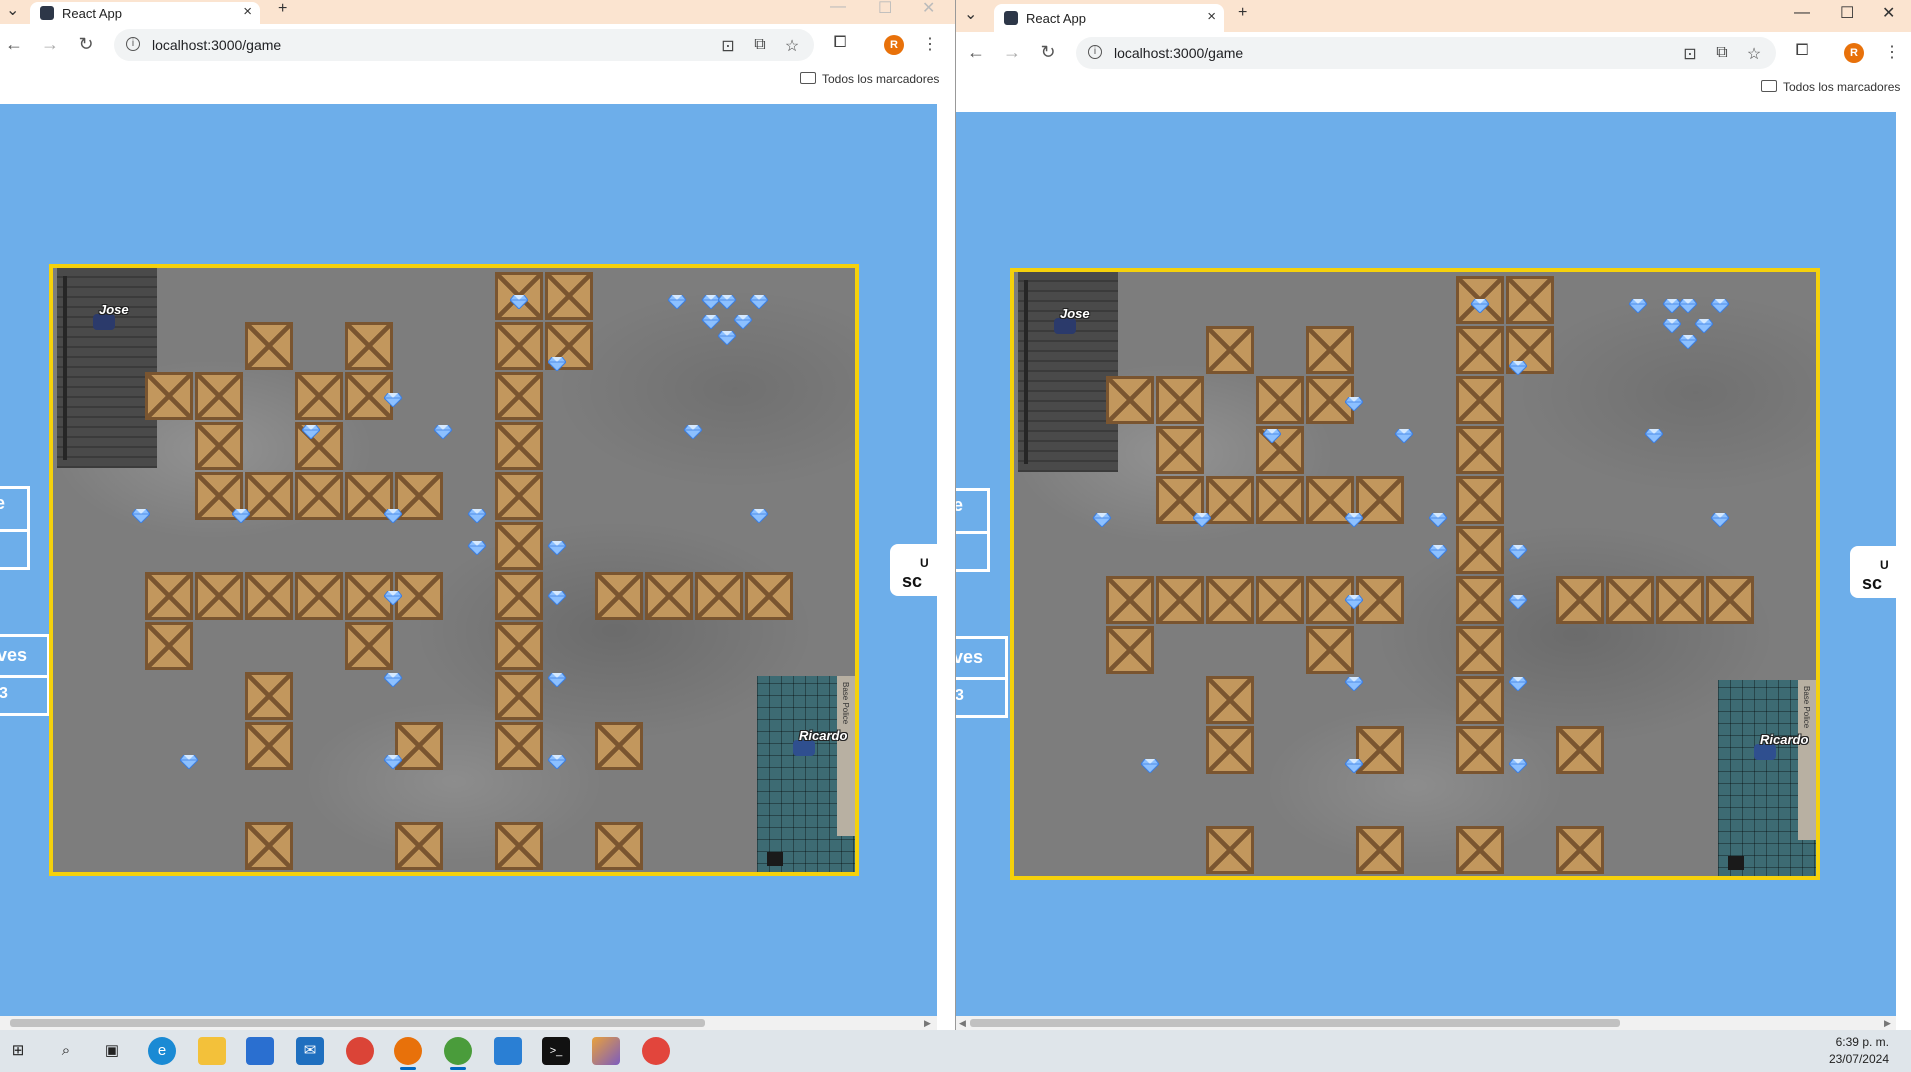  Describe the element at coordinates (1433, 88) in the screenshot. I see `bookmarks-bar: Todos los marcadores` at that location.